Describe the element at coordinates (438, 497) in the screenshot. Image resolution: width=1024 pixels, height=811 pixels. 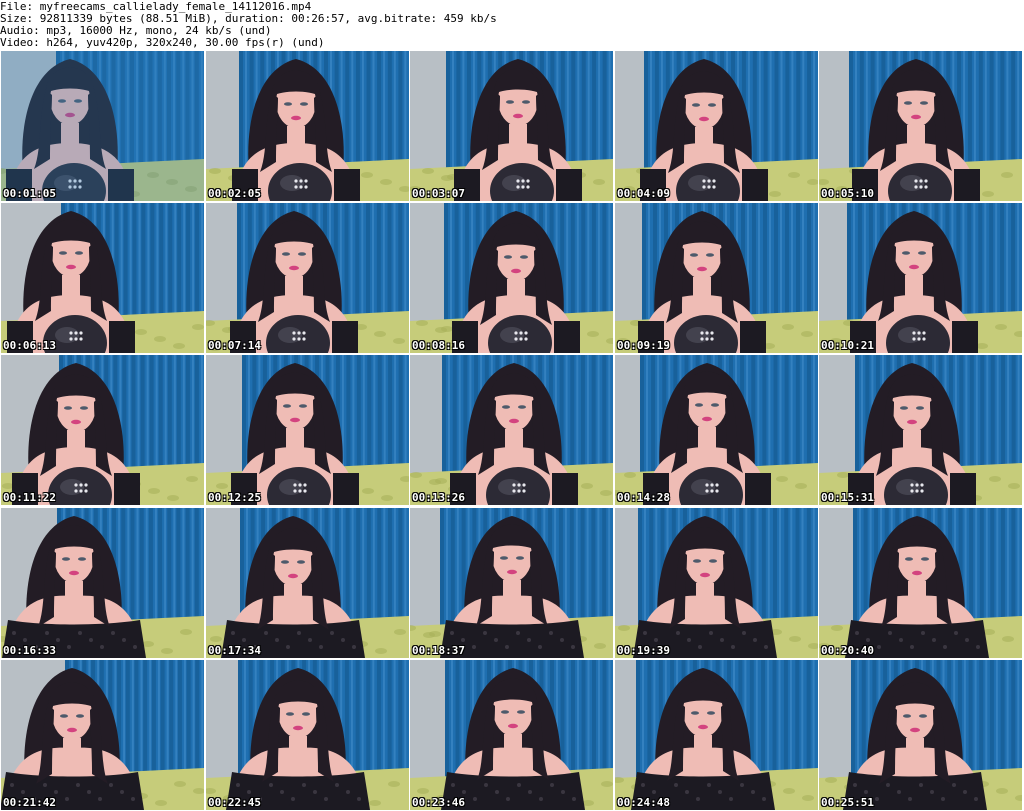
I see `thumbnail-timestamp: 00:13:26` at that location.